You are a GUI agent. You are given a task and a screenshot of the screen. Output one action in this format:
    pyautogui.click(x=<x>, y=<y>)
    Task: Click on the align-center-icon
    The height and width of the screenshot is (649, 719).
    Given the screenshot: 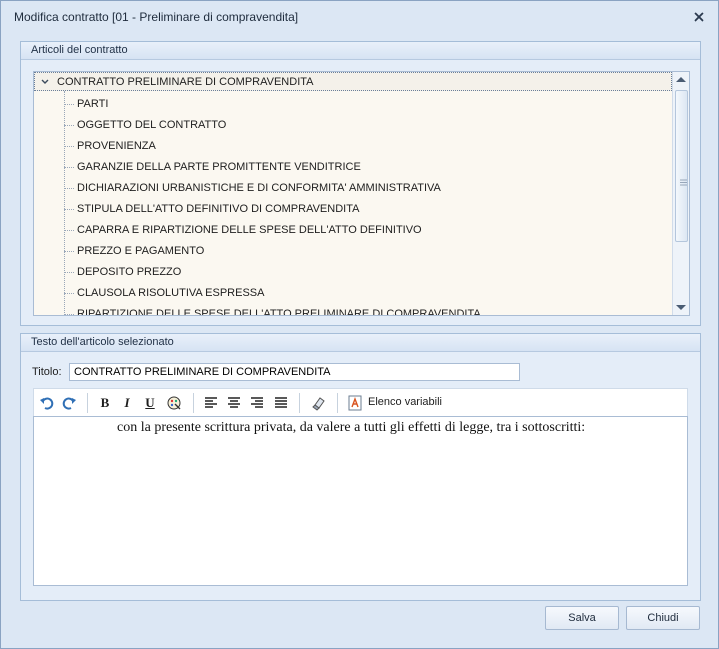 What is the action you would take?
    pyautogui.click(x=234, y=402)
    